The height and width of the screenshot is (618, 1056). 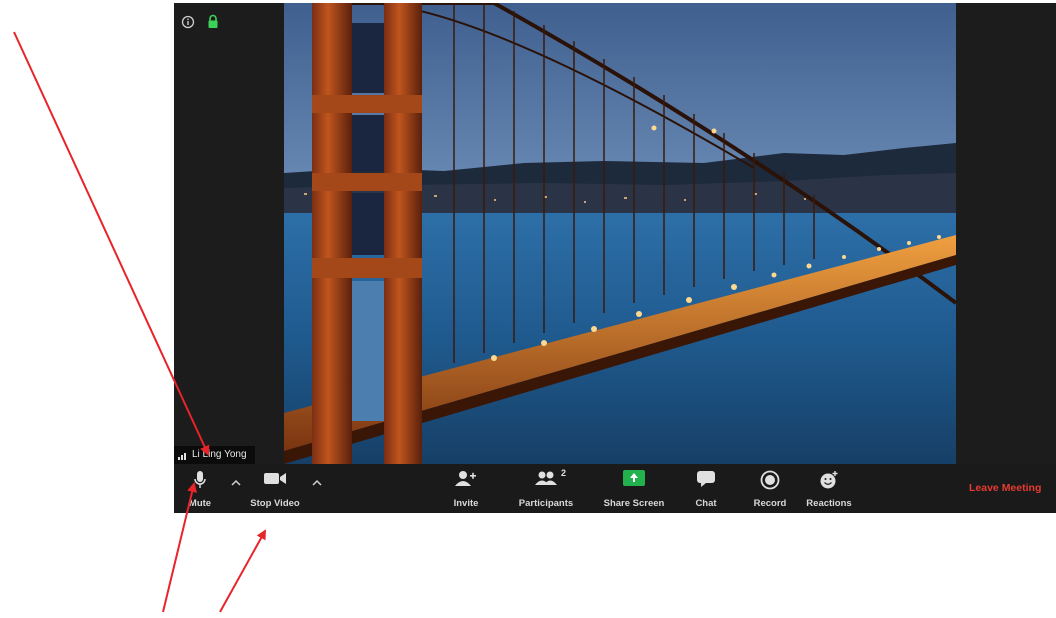 What do you see at coordinates (465, 478) in the screenshot?
I see `add-user-icon` at bounding box center [465, 478].